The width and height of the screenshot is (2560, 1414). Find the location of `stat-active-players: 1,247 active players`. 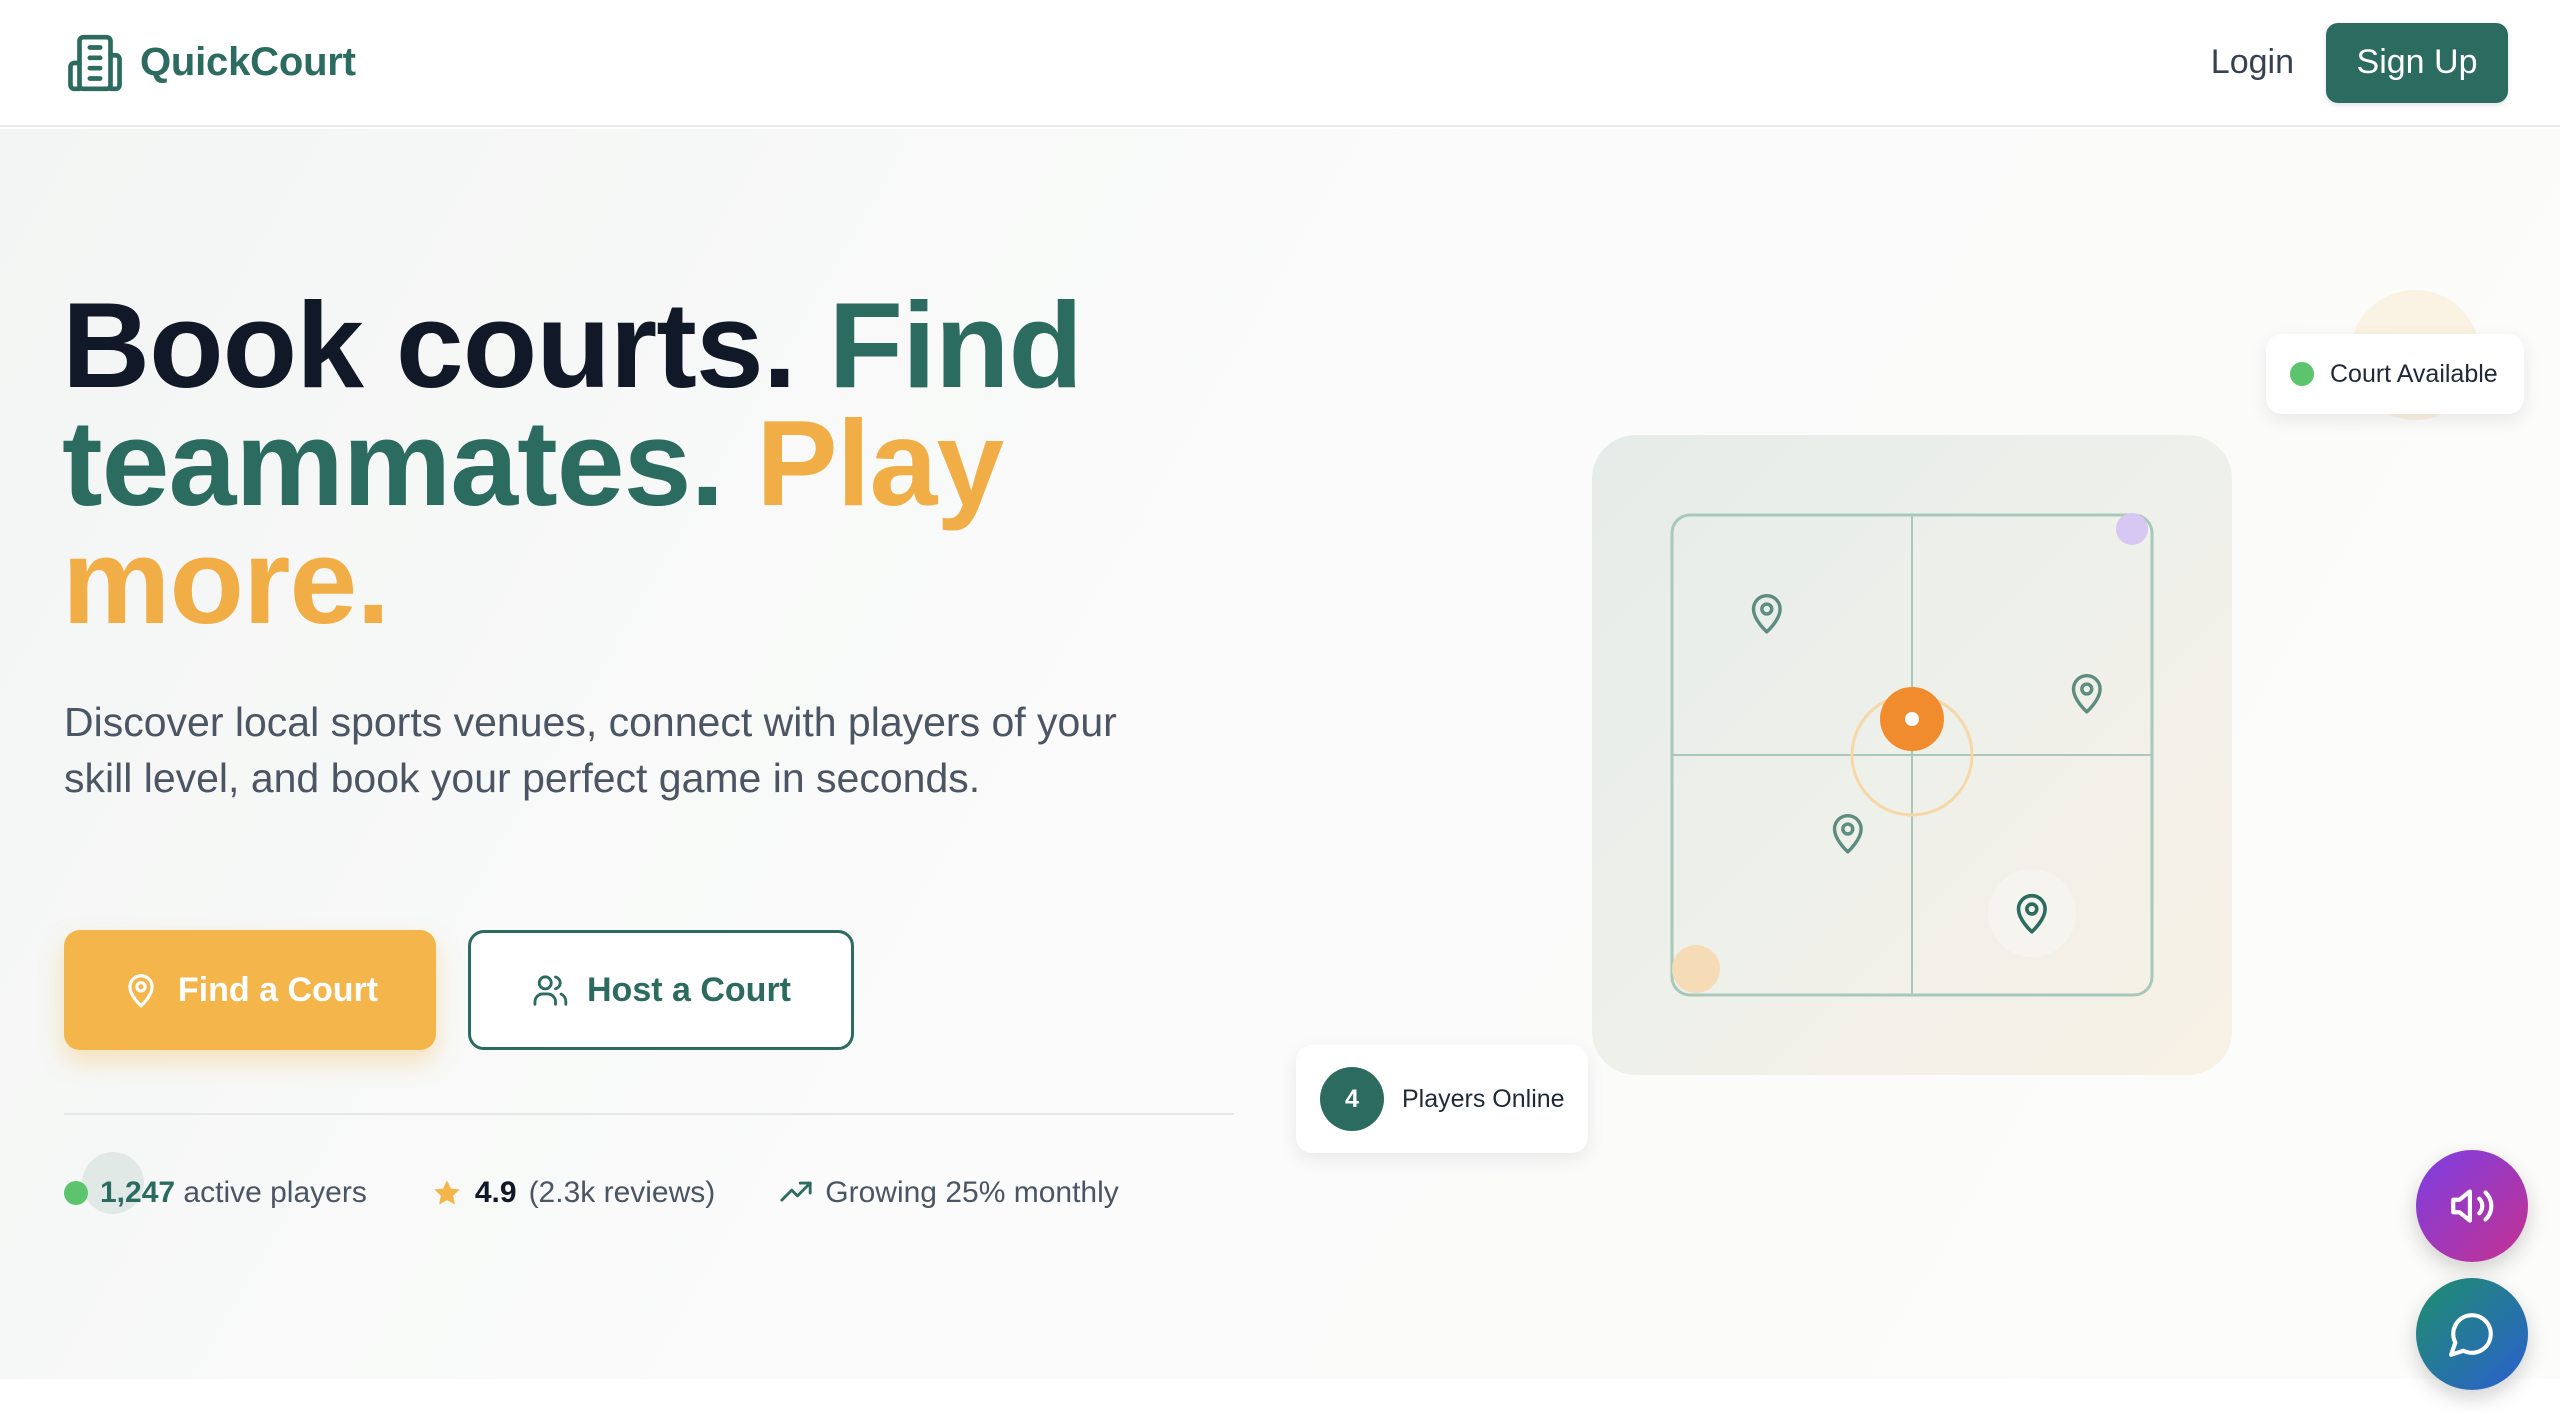

stat-active-players: 1,247 active players is located at coordinates (215, 1193).